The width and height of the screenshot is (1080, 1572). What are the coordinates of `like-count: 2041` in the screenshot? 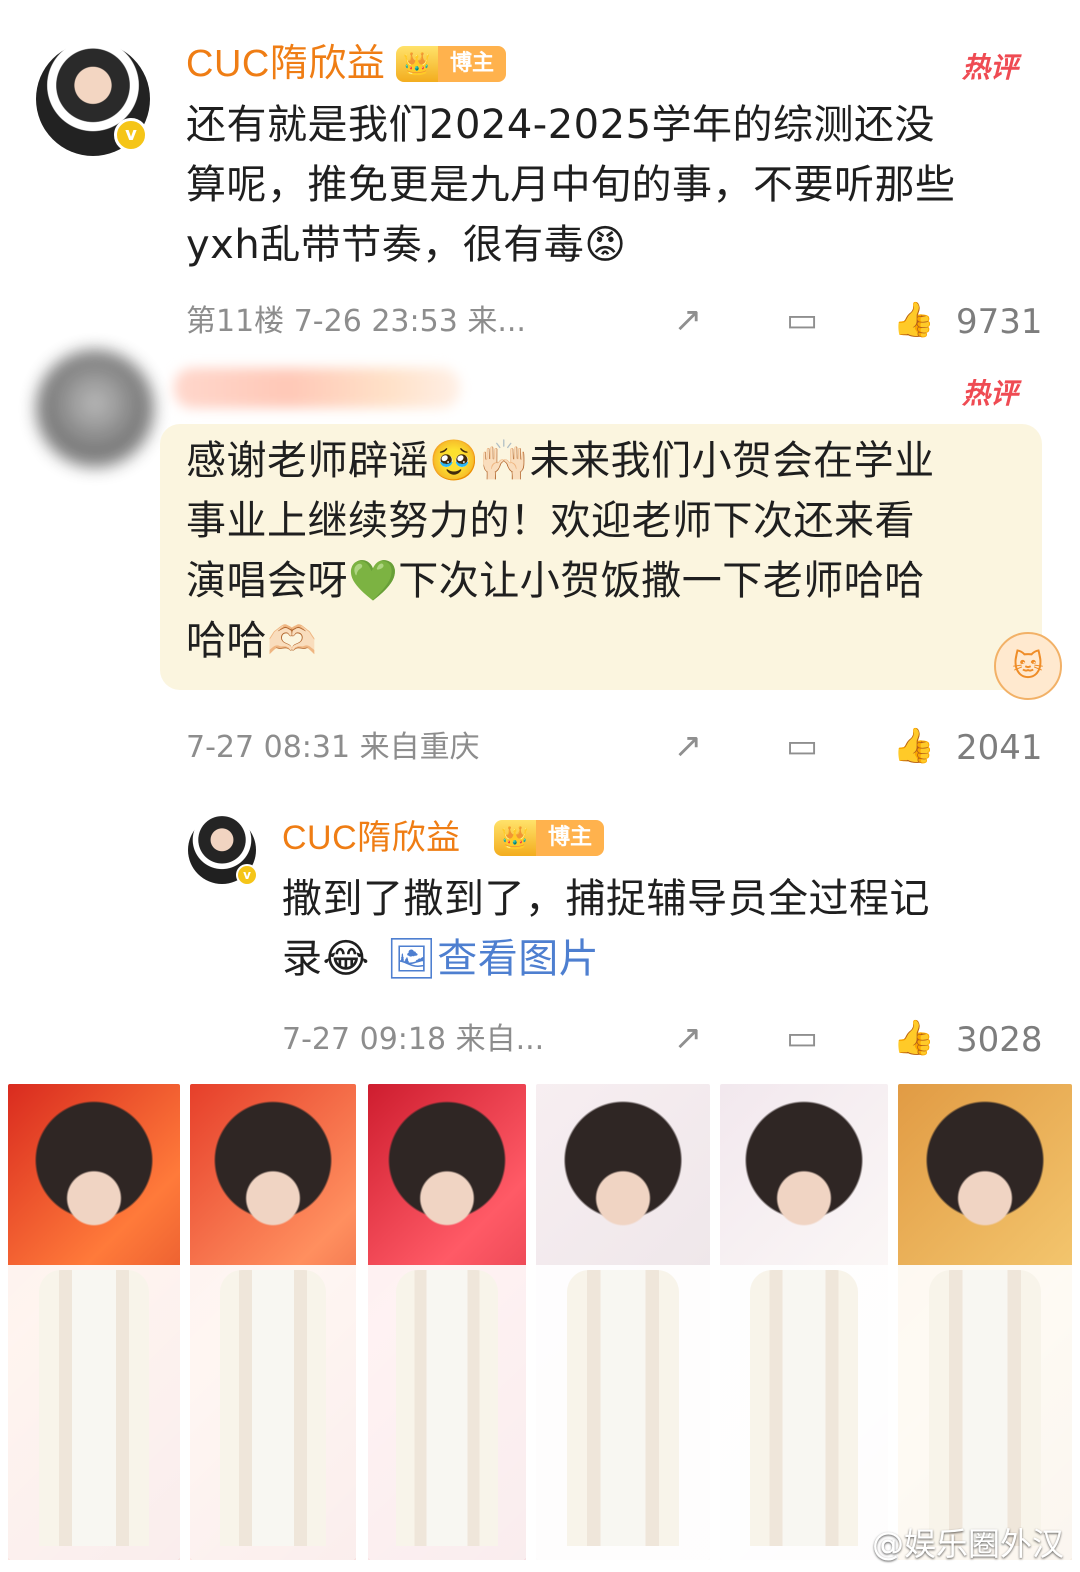 It's located at (999, 748).